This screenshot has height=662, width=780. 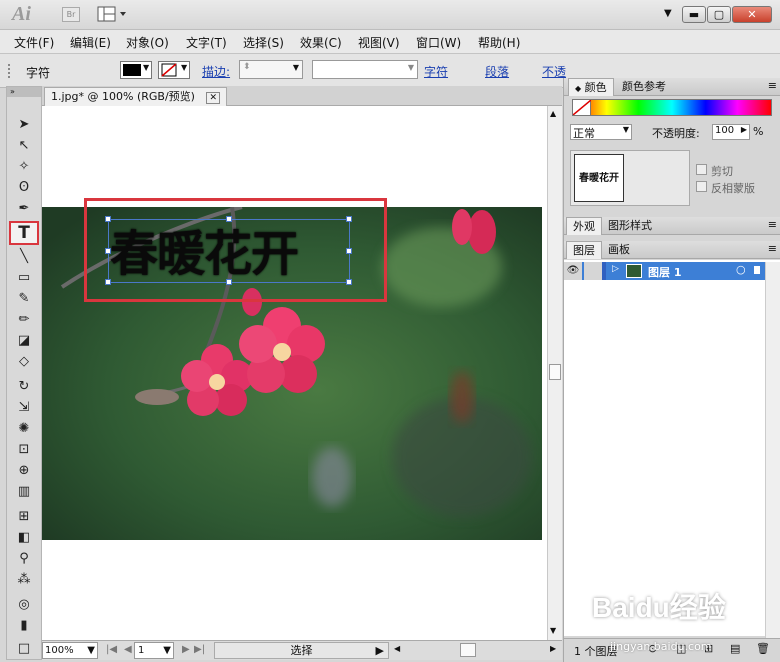 I want to click on scroll-down-icon: ▼, so click(x=553, y=630).